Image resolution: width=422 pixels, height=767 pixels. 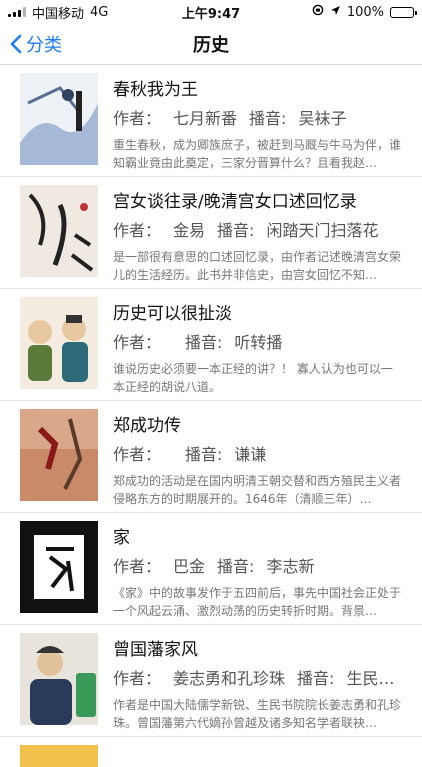 I want to click on author-label: 作者： 姜志勇和孔珍珠, so click(x=199, y=678).